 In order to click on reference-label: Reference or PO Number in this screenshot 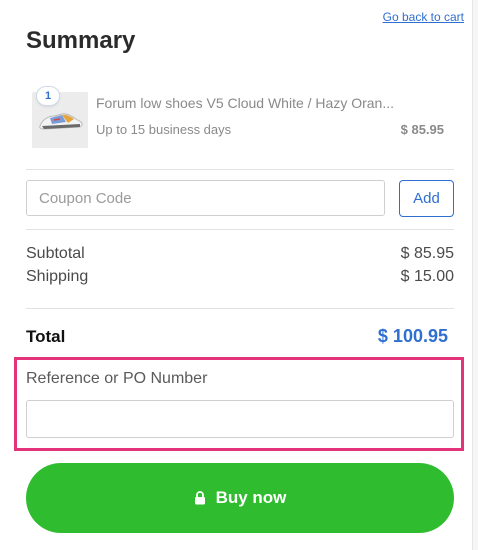, I will do `click(117, 378)`.